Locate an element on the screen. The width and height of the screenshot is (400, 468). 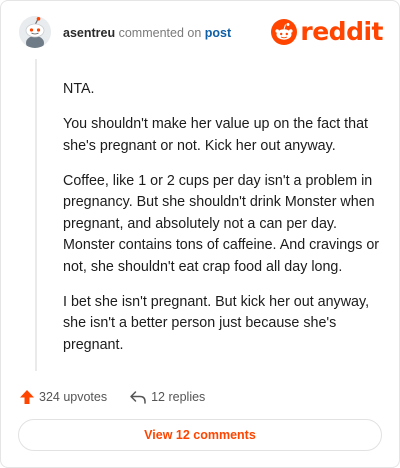
thread-line is located at coordinates (36, 215).